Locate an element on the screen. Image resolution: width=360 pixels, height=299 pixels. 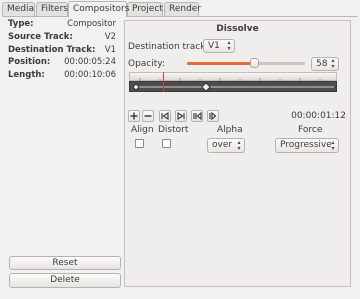
opacity-spinbox: 58 ▴ ▾ is located at coordinates (325, 64).